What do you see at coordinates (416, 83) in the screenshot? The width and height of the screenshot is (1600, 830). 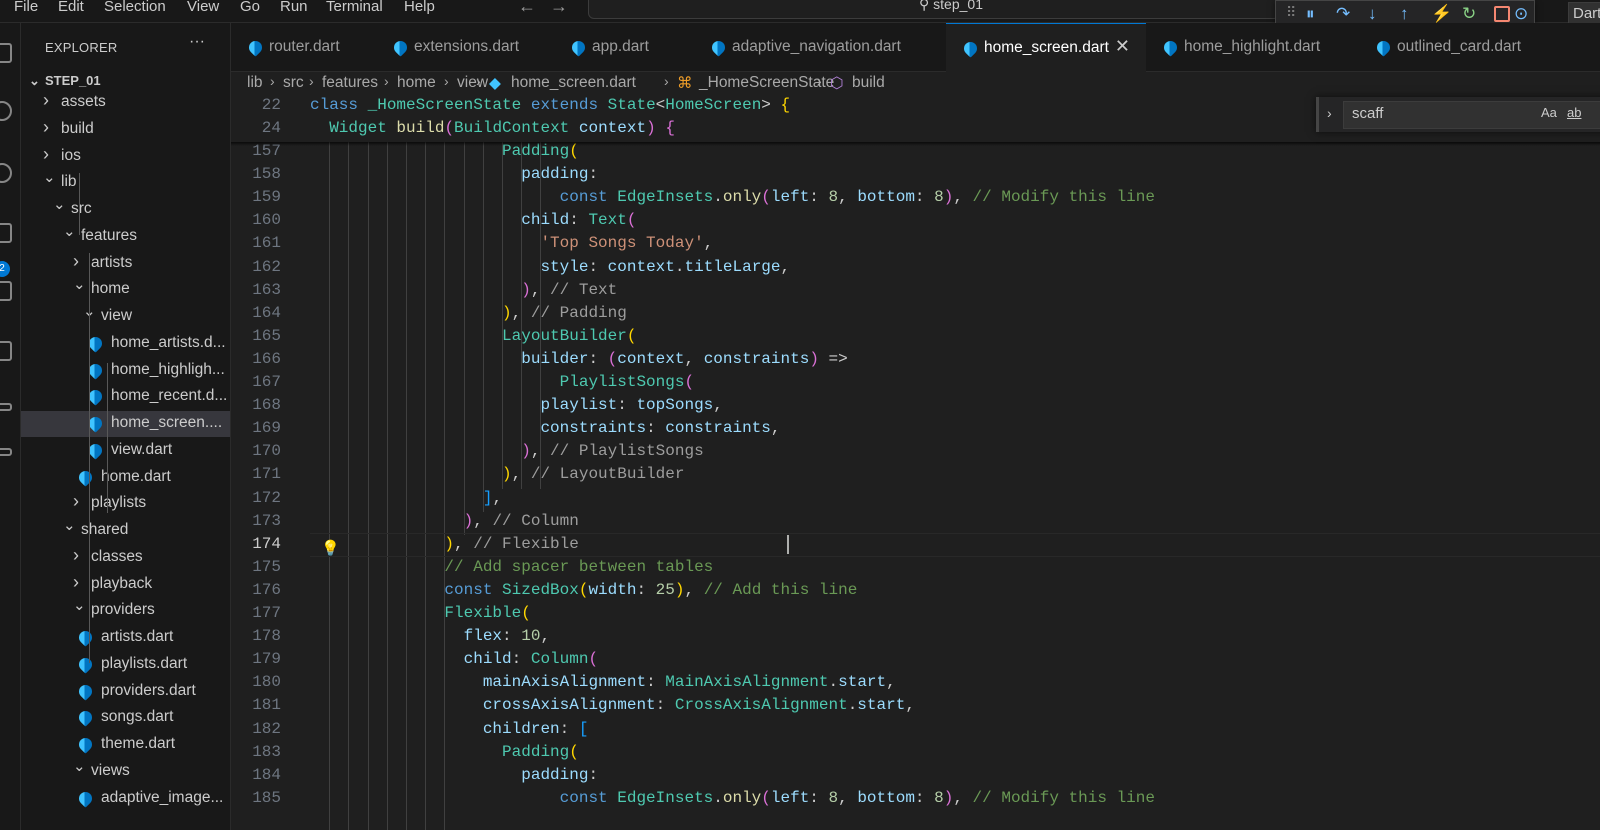 I see `breadcrumb-item: home` at bounding box center [416, 83].